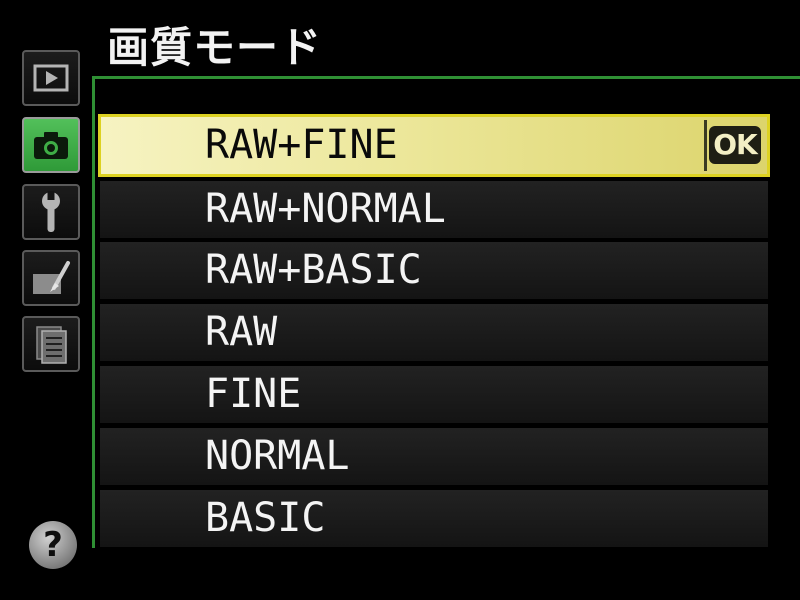  I want to click on menu-item-raw-normal: RAW+NORMAL, so click(434, 209).